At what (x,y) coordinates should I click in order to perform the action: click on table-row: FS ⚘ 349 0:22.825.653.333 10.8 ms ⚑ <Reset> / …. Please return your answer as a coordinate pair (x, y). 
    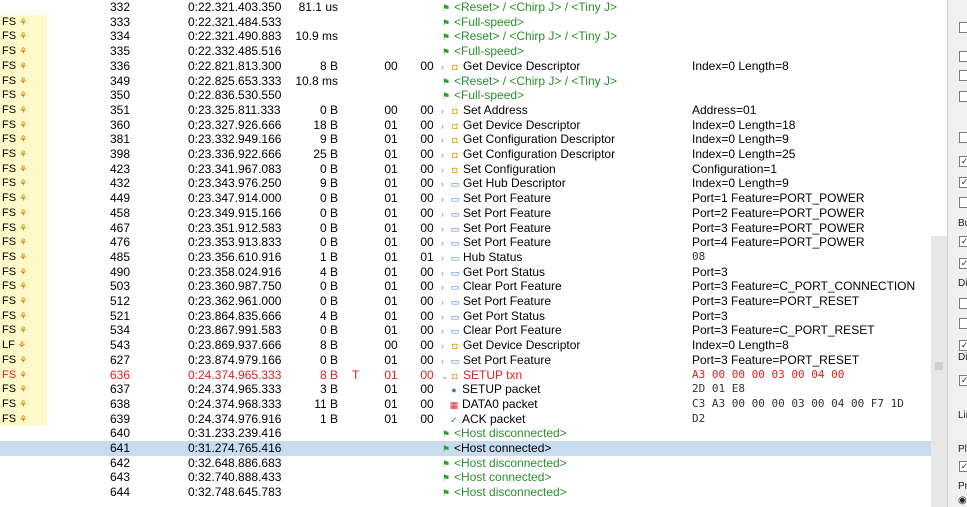
    Looking at the image, I should click on (473, 81).